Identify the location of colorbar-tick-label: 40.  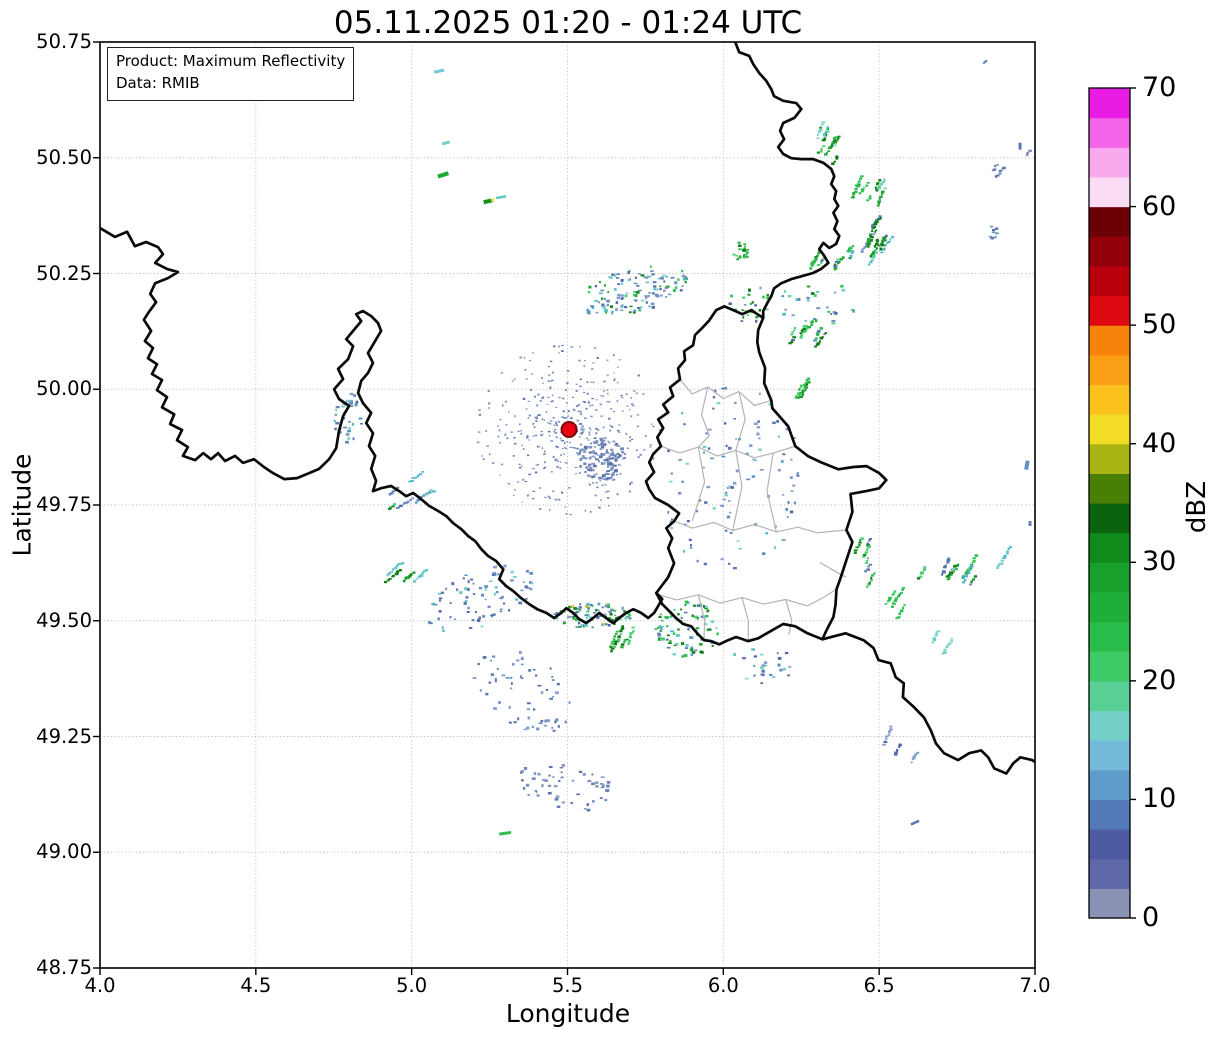
(1159, 443).